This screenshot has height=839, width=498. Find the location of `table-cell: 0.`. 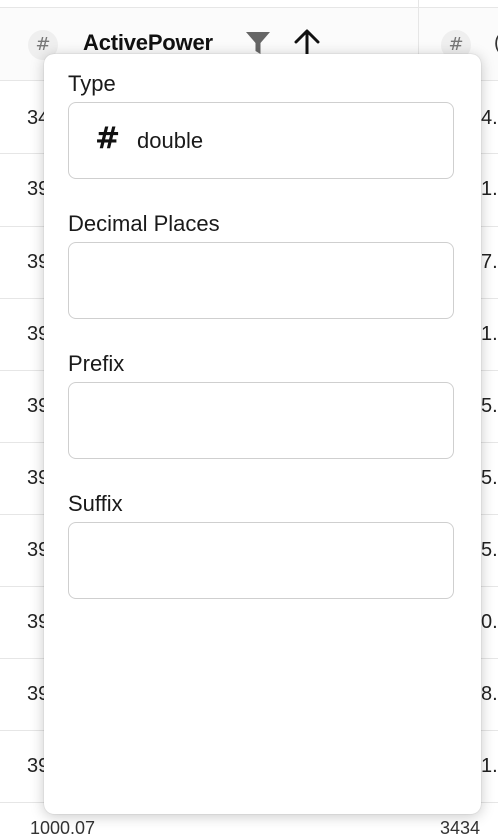

table-cell: 0. is located at coordinates (489, 622).